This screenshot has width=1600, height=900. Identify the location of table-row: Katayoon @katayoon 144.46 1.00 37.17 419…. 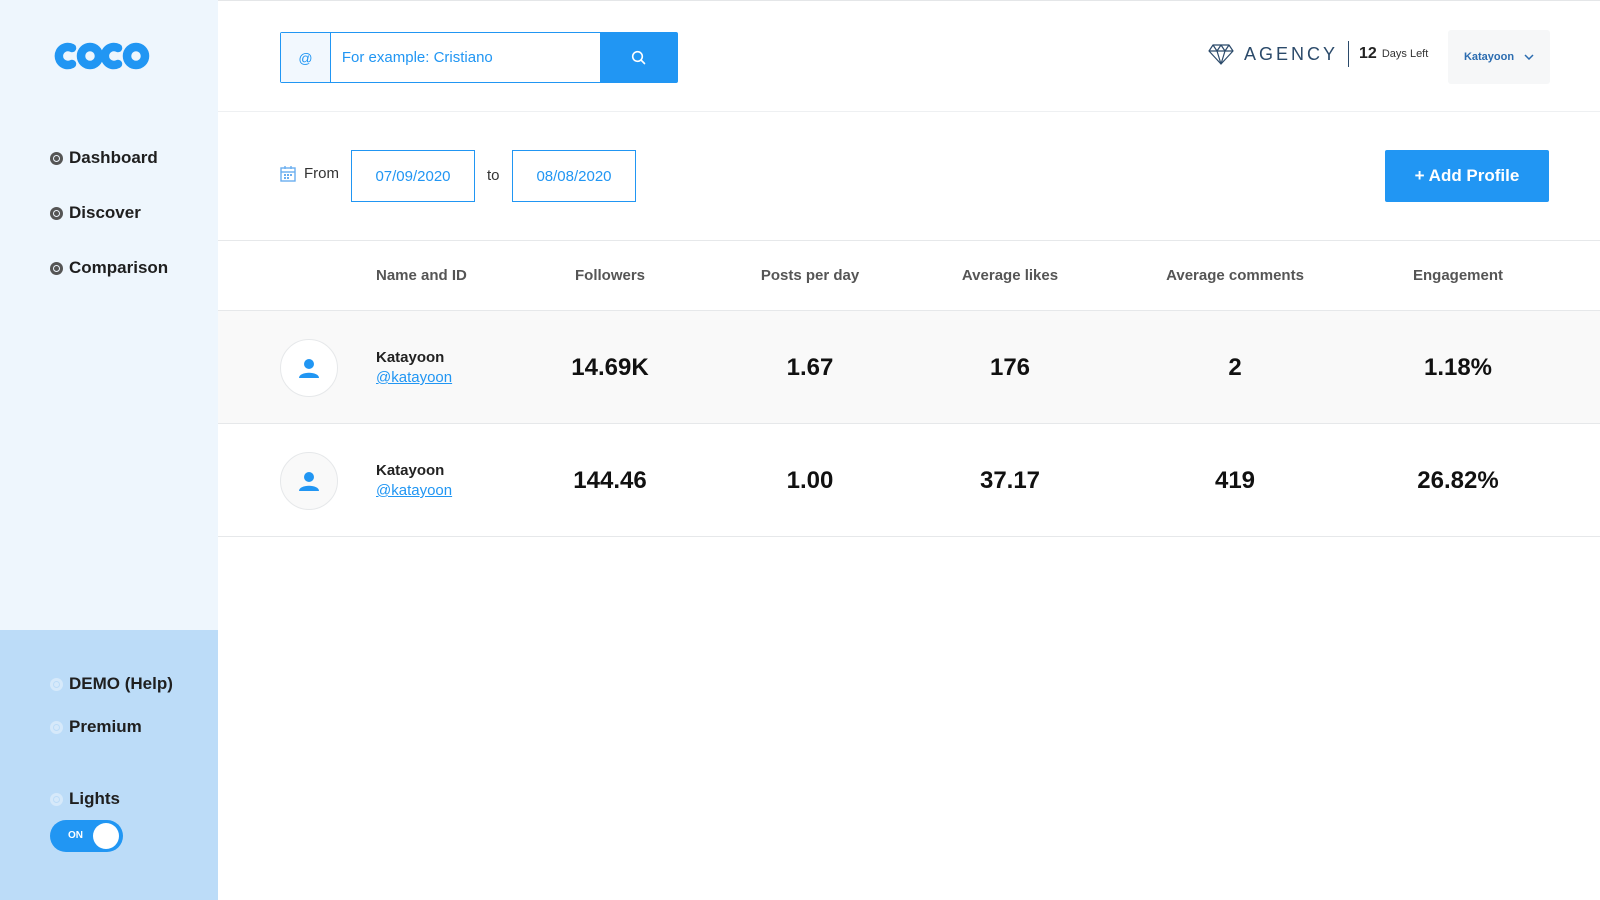
(909, 480).